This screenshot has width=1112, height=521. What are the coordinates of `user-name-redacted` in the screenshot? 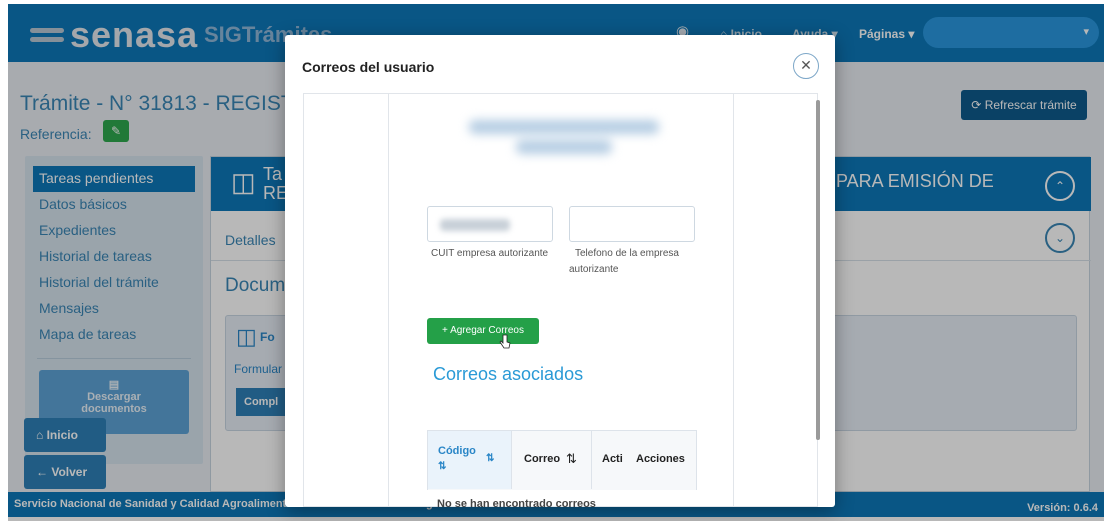 It's located at (564, 143).